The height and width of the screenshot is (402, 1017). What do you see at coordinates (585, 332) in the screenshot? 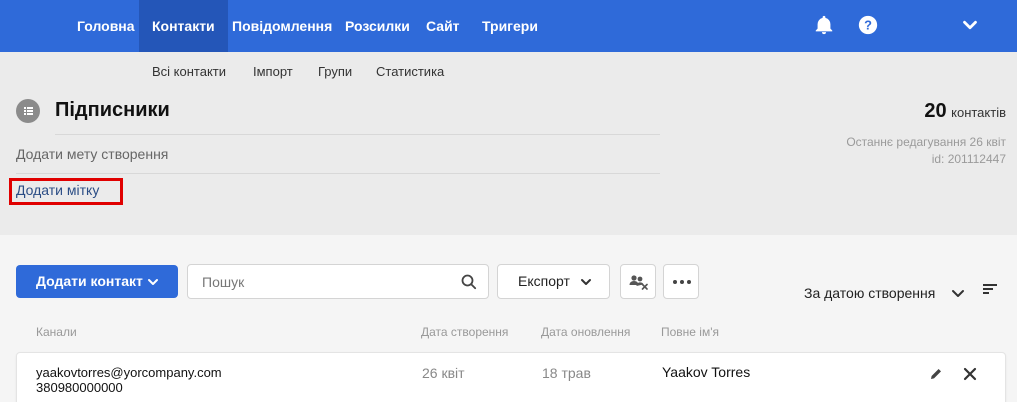
I see `column-header-updated: Дата оновлення` at bounding box center [585, 332].